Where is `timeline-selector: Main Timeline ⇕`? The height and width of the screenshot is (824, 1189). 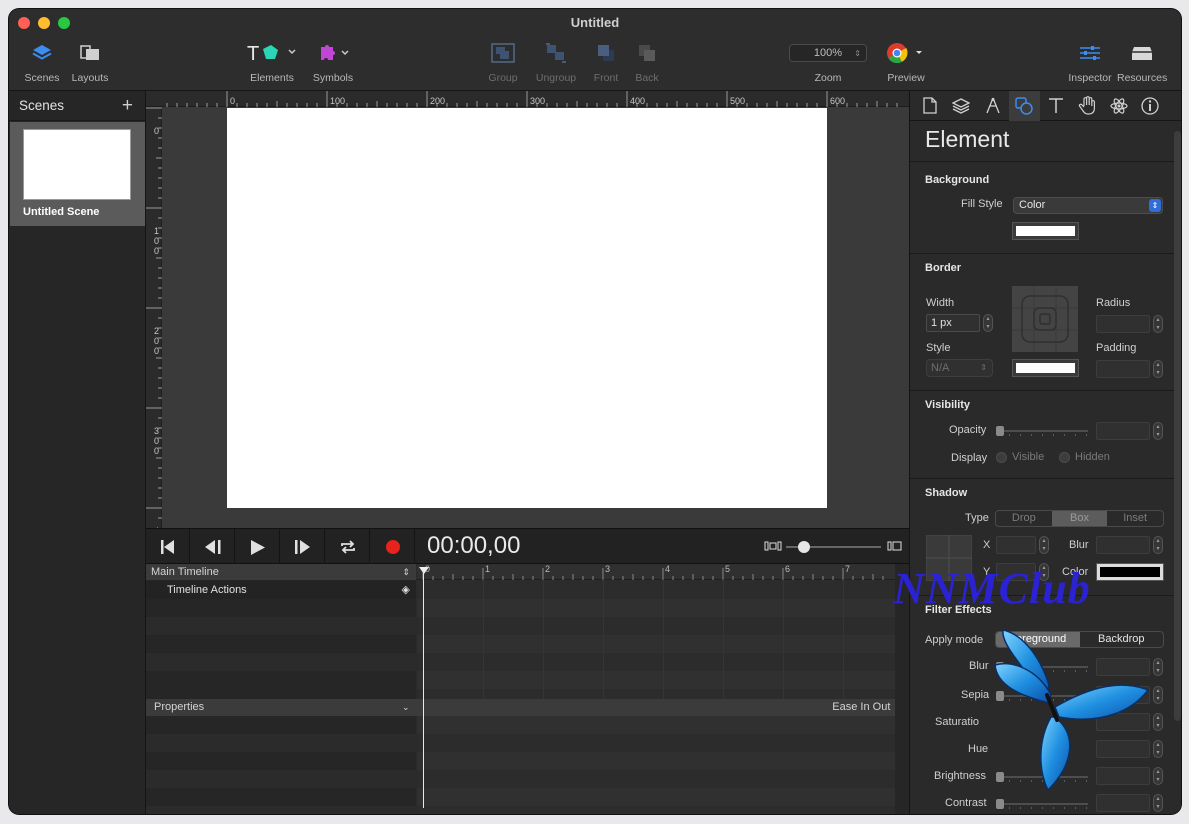
timeline-selector: Main Timeline ⇕ is located at coordinates (281, 572).